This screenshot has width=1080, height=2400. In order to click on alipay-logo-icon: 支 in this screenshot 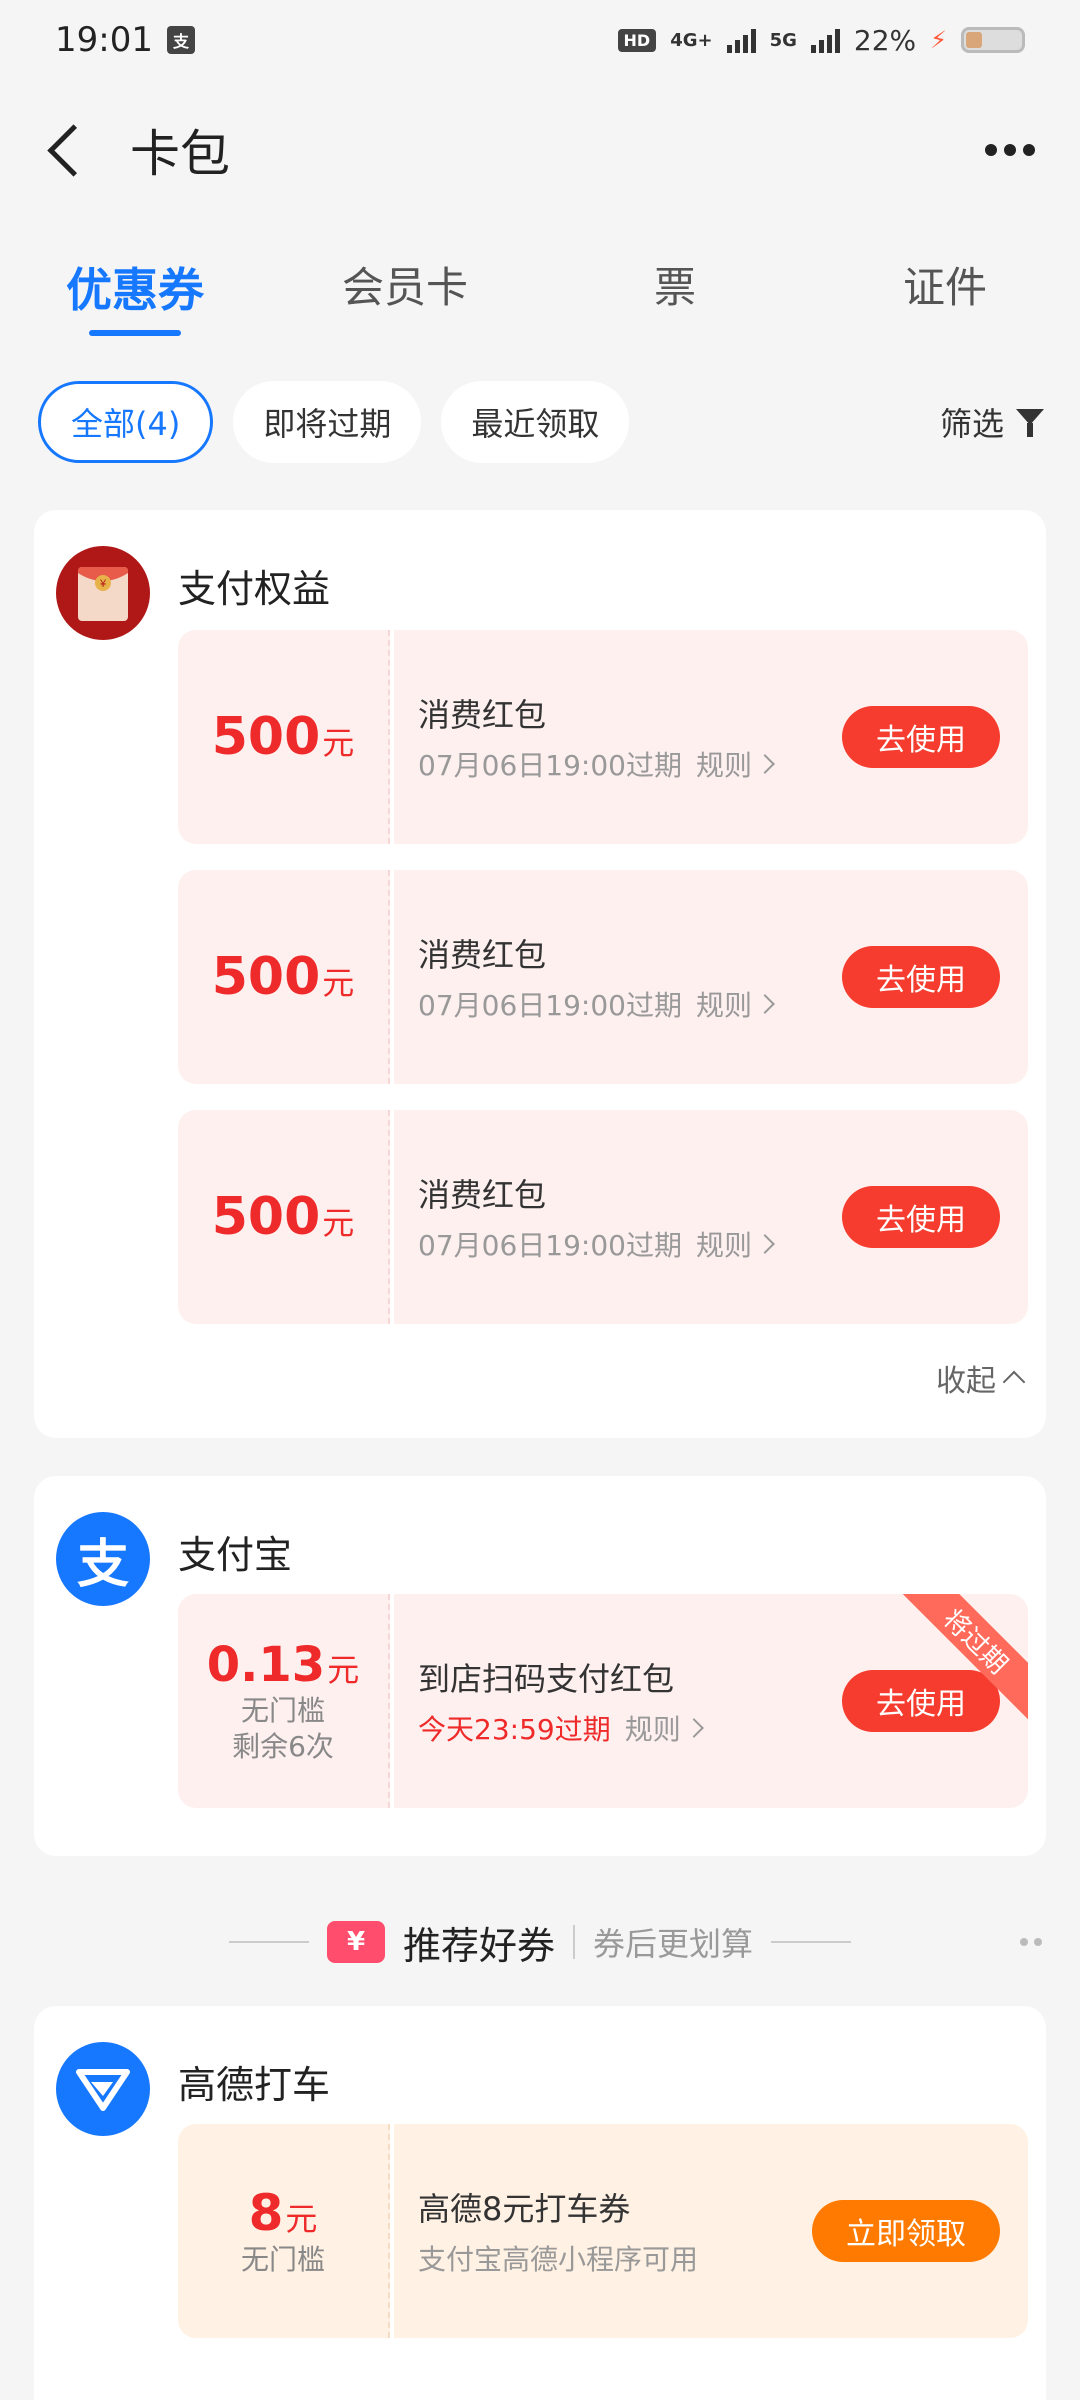, I will do `click(103, 1559)`.